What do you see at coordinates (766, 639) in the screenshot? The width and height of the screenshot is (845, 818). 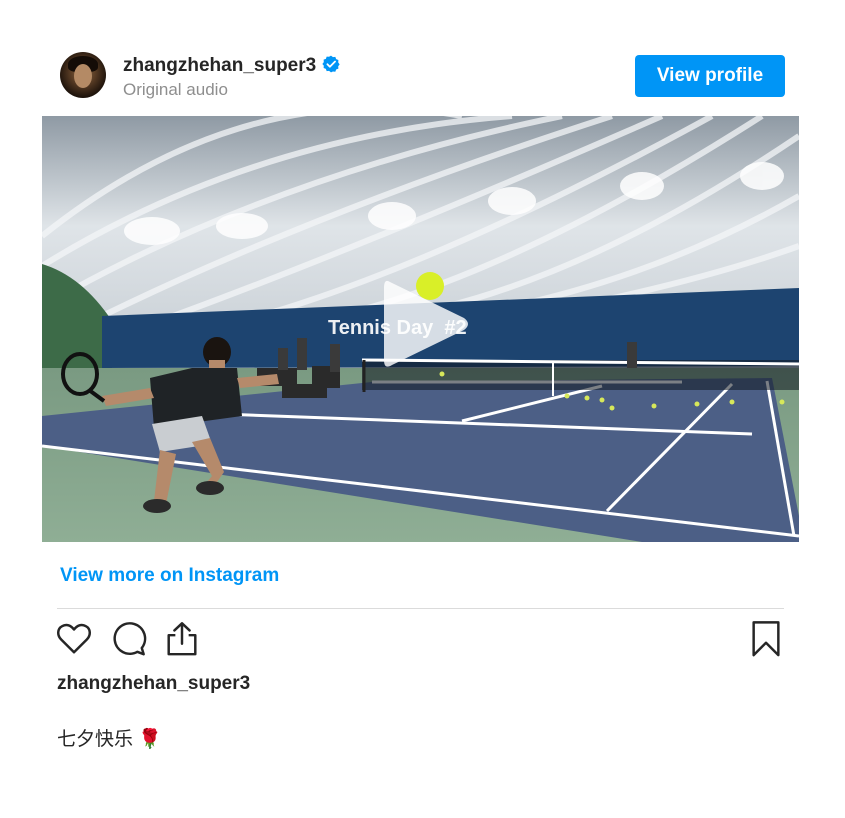 I see `bookmark-icon` at bounding box center [766, 639].